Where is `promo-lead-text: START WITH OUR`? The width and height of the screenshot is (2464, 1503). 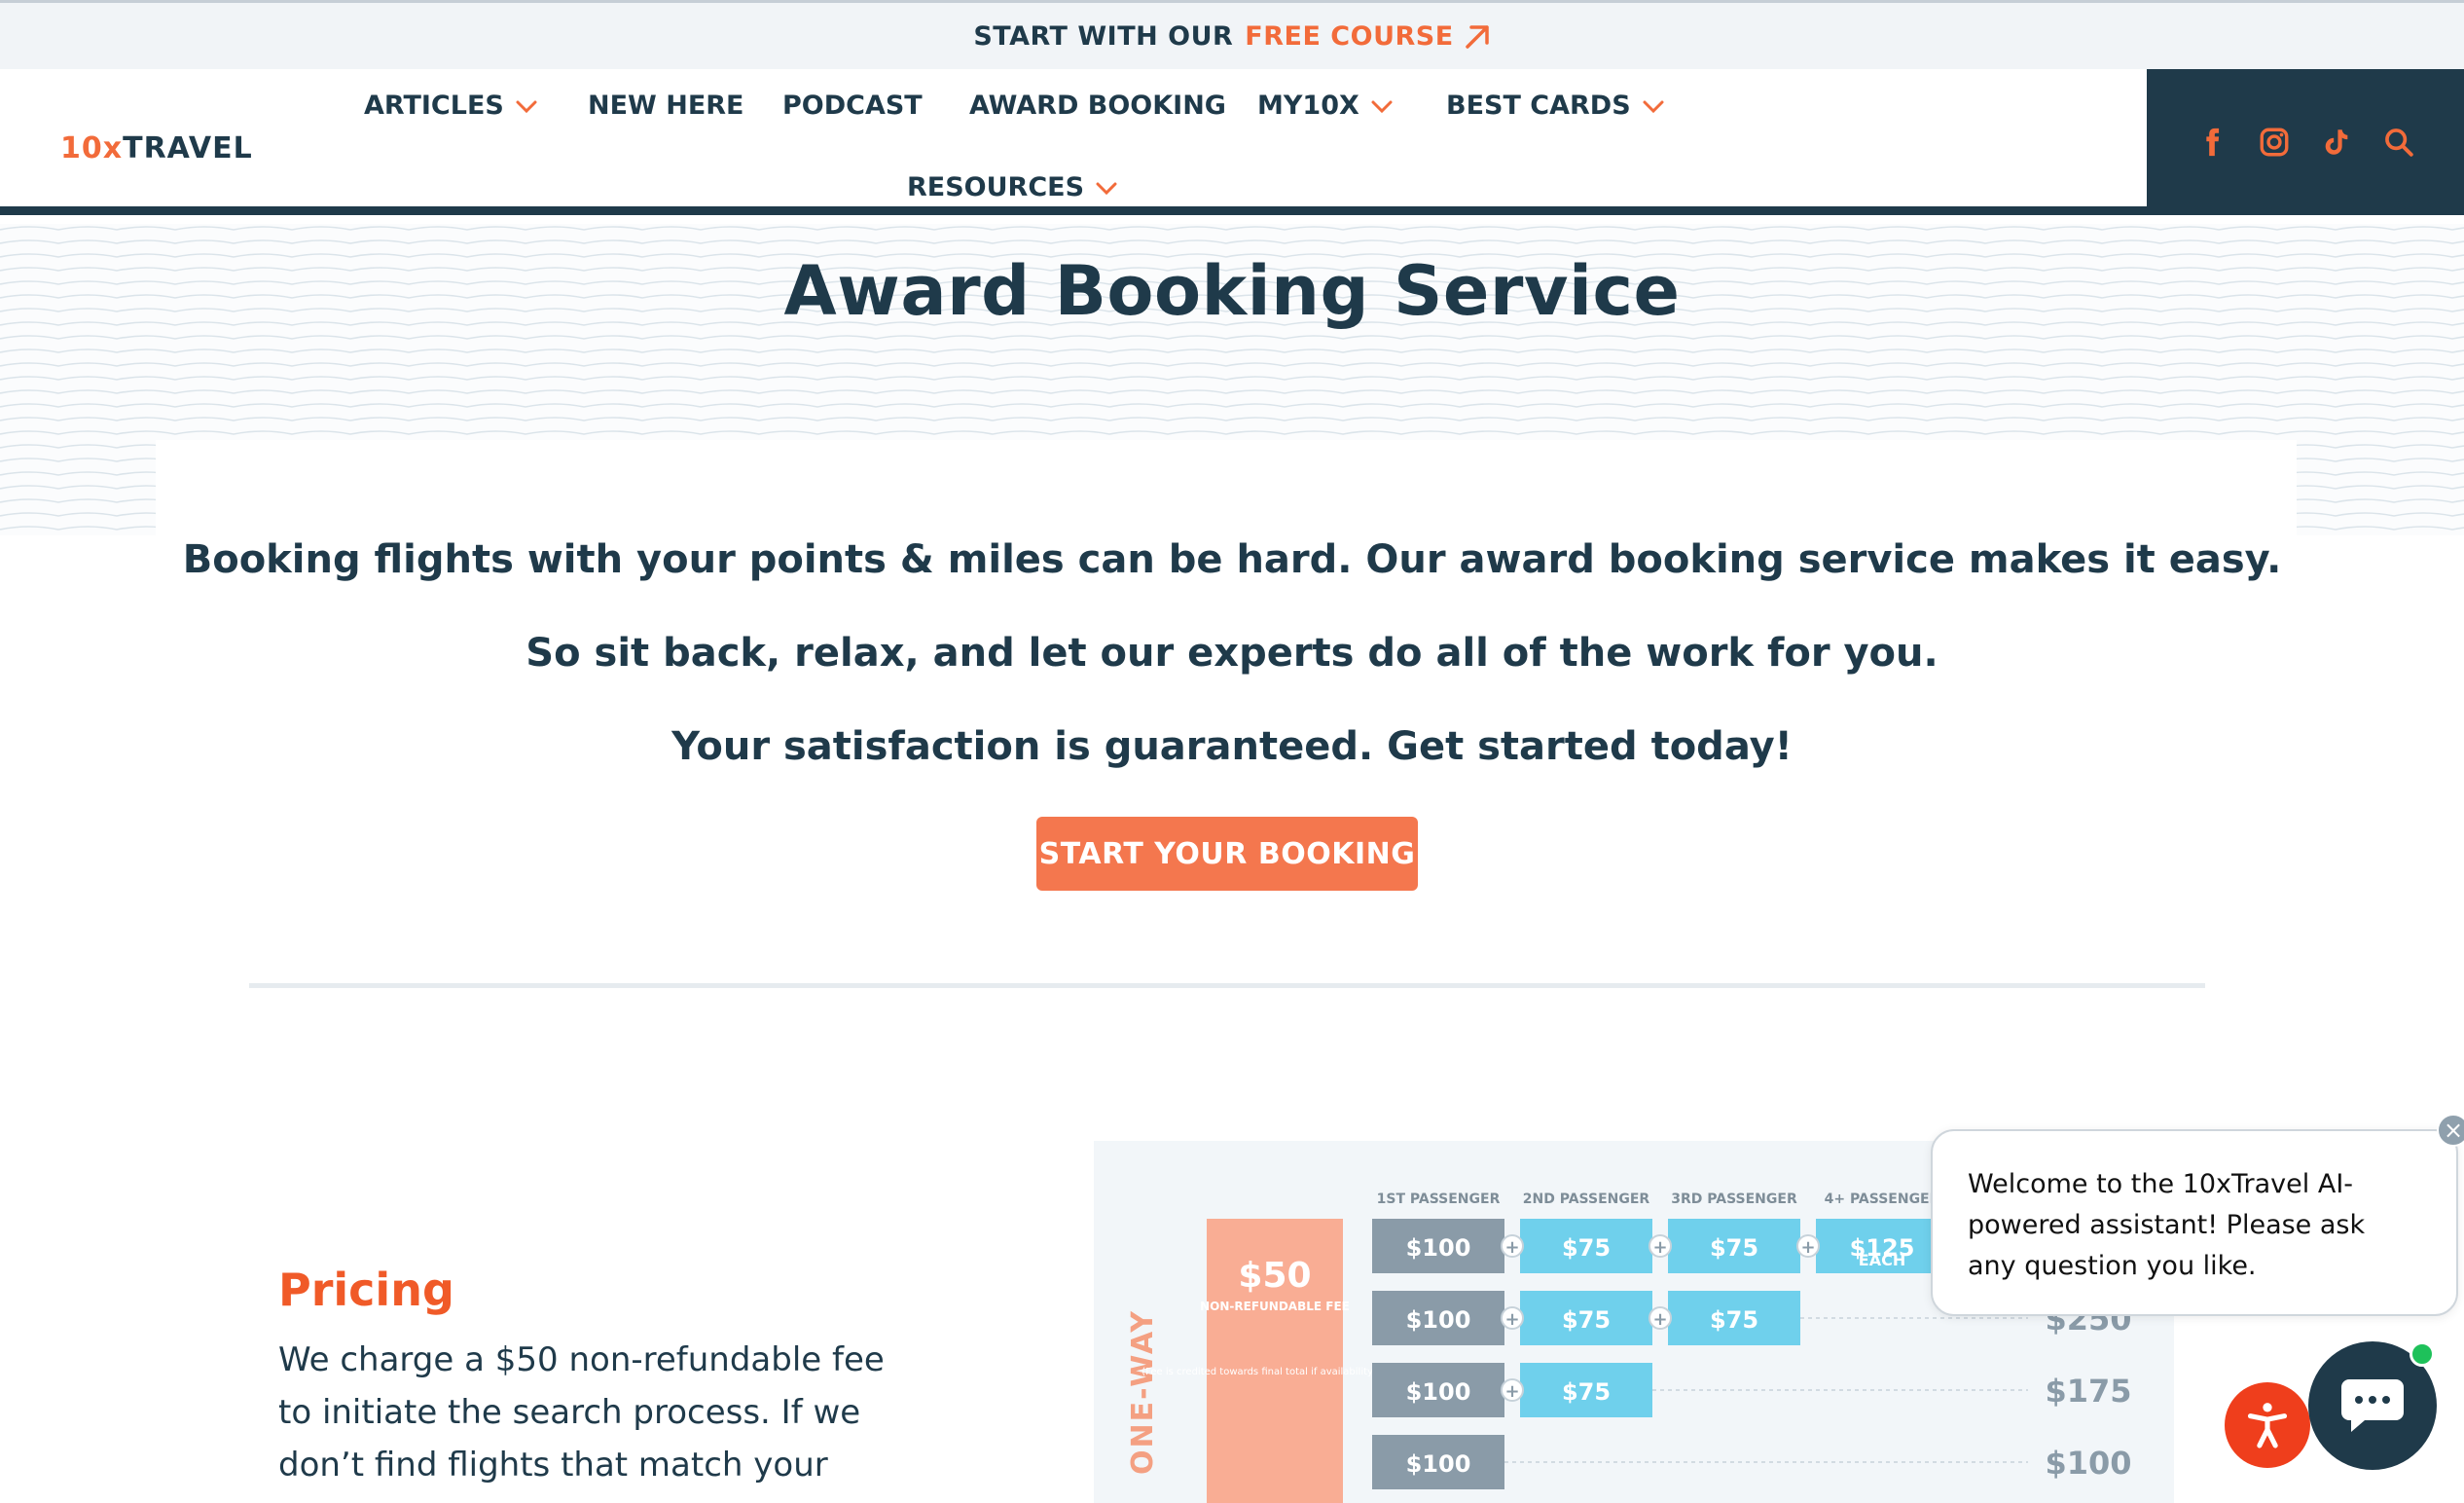 promo-lead-text: START WITH OUR is located at coordinates (1103, 36).